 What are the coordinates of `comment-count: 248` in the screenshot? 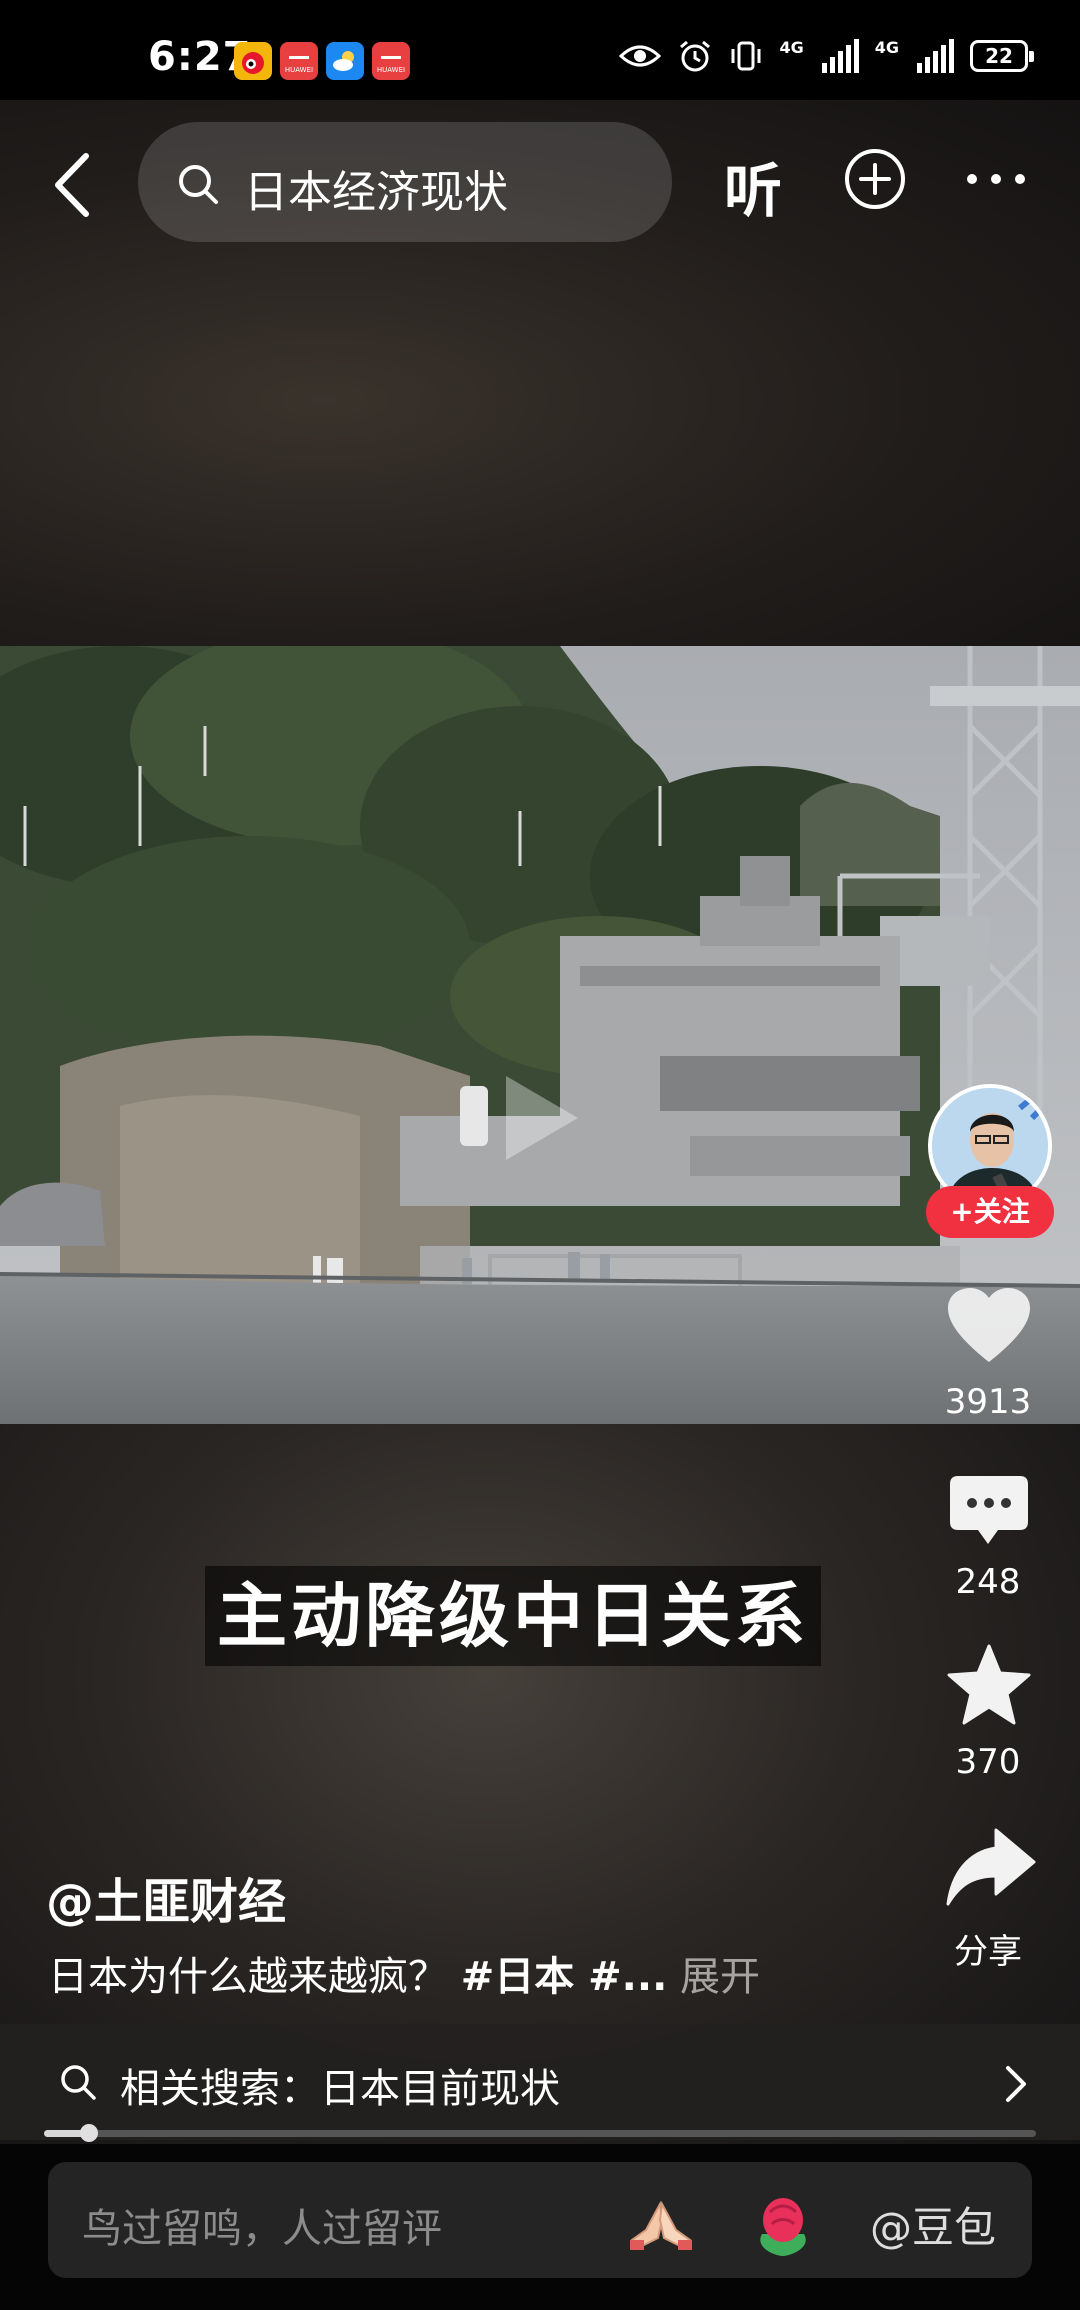 It's located at (988, 1582).